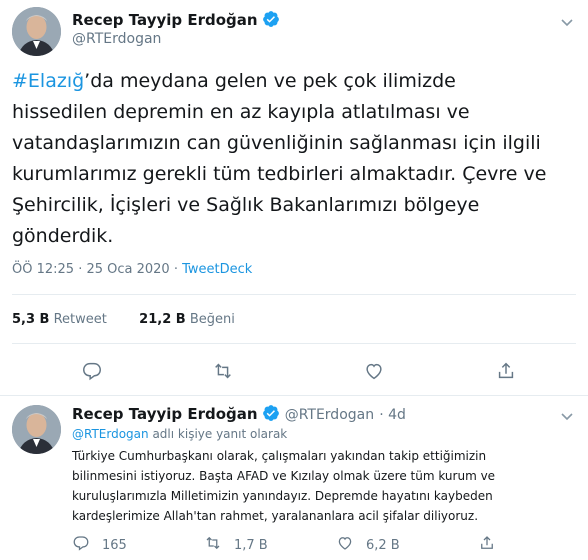  Describe the element at coordinates (114, 545) in the screenshot. I see `reply-count: 165` at that location.